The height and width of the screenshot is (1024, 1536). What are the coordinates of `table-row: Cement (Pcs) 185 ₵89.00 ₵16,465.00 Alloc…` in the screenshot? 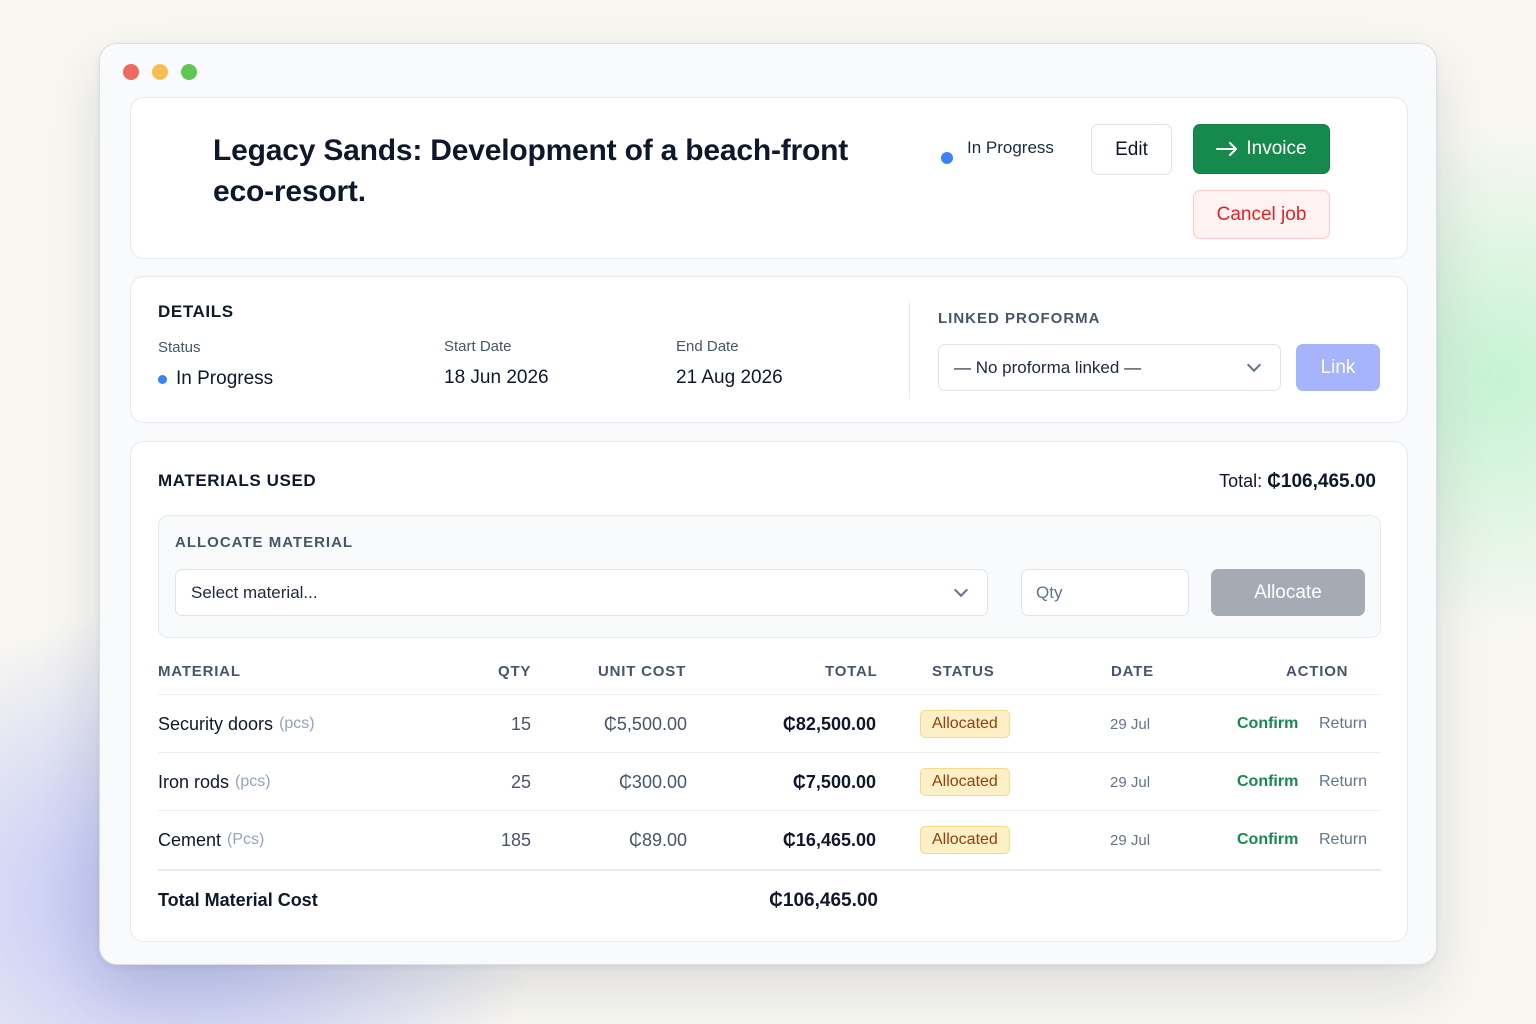 It's located at (769, 839).